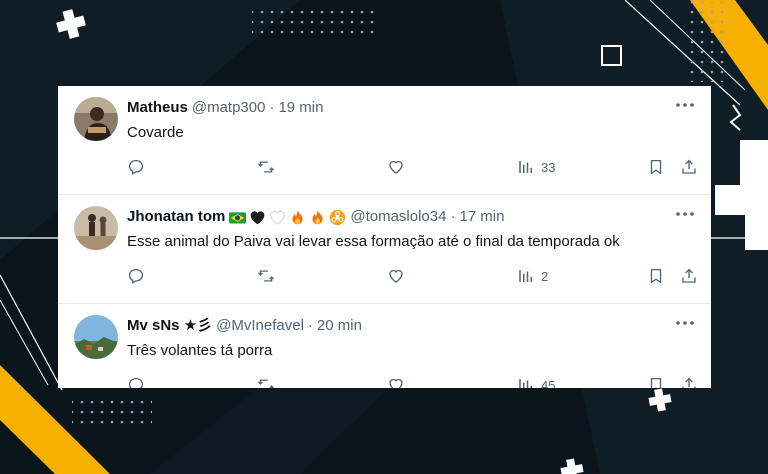 The width and height of the screenshot is (768, 474). What do you see at coordinates (384, 167) in the screenshot?
I see `action-bar: 33` at bounding box center [384, 167].